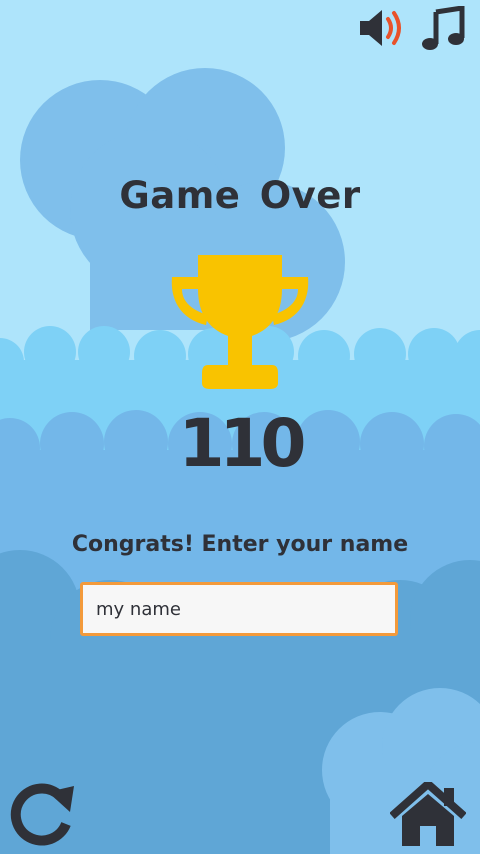  What do you see at coordinates (380, 28) in the screenshot?
I see `speaker-icon` at bounding box center [380, 28].